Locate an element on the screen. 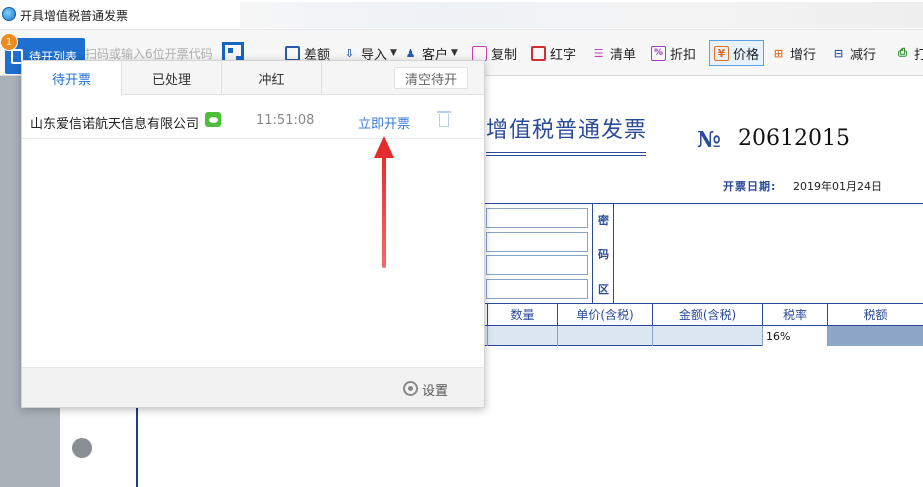 This screenshot has height=487, width=923. column-header-tax-amount: 税额 is located at coordinates (875, 314).